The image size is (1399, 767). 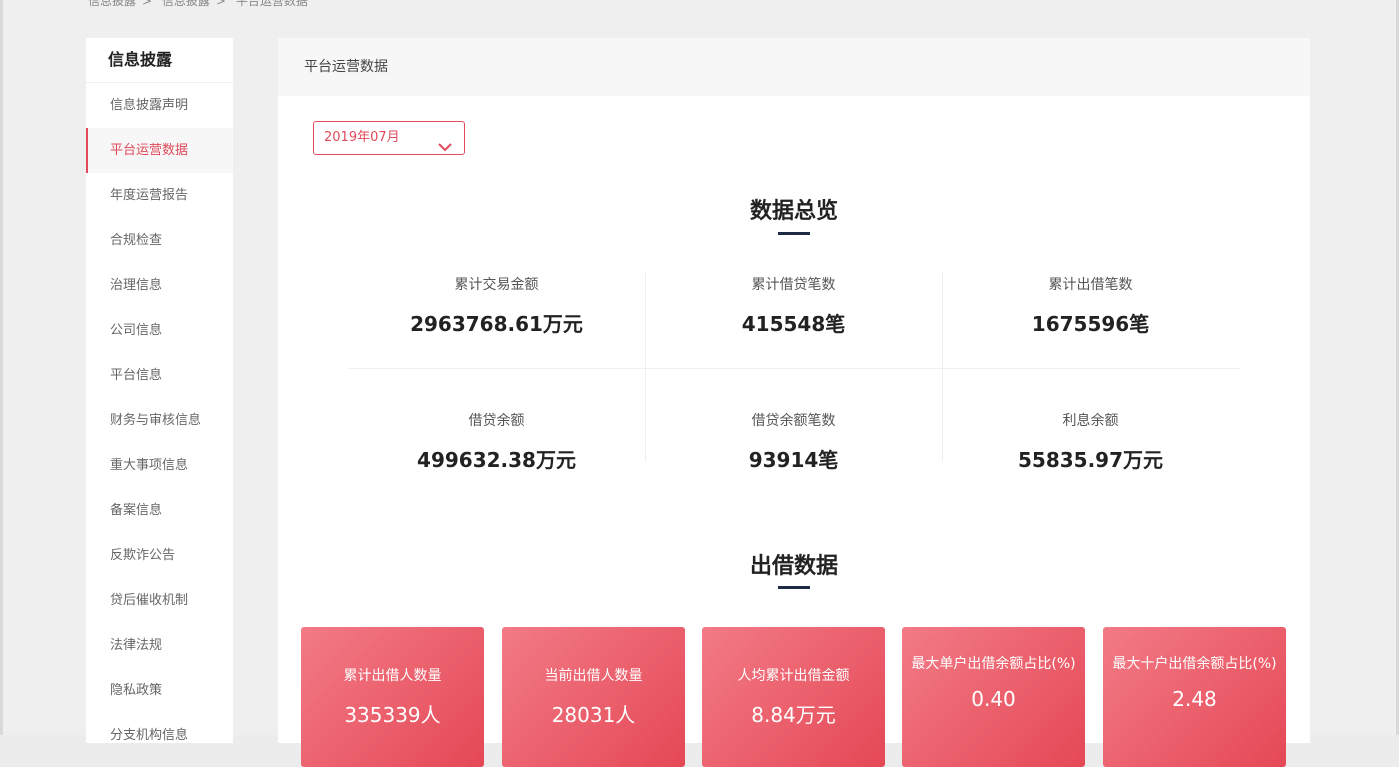 I want to click on card-label: 最大十户出借余额占比(%), so click(x=1194, y=664).